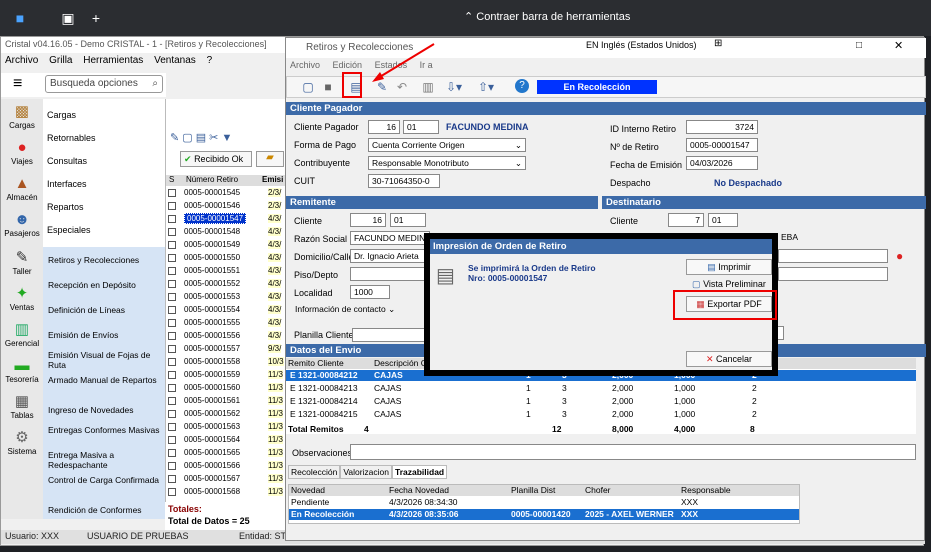 The width and height of the screenshot is (931, 552). Describe the element at coordinates (734, 267) in the screenshot. I see `imprimir-label: Imprimir` at that location.